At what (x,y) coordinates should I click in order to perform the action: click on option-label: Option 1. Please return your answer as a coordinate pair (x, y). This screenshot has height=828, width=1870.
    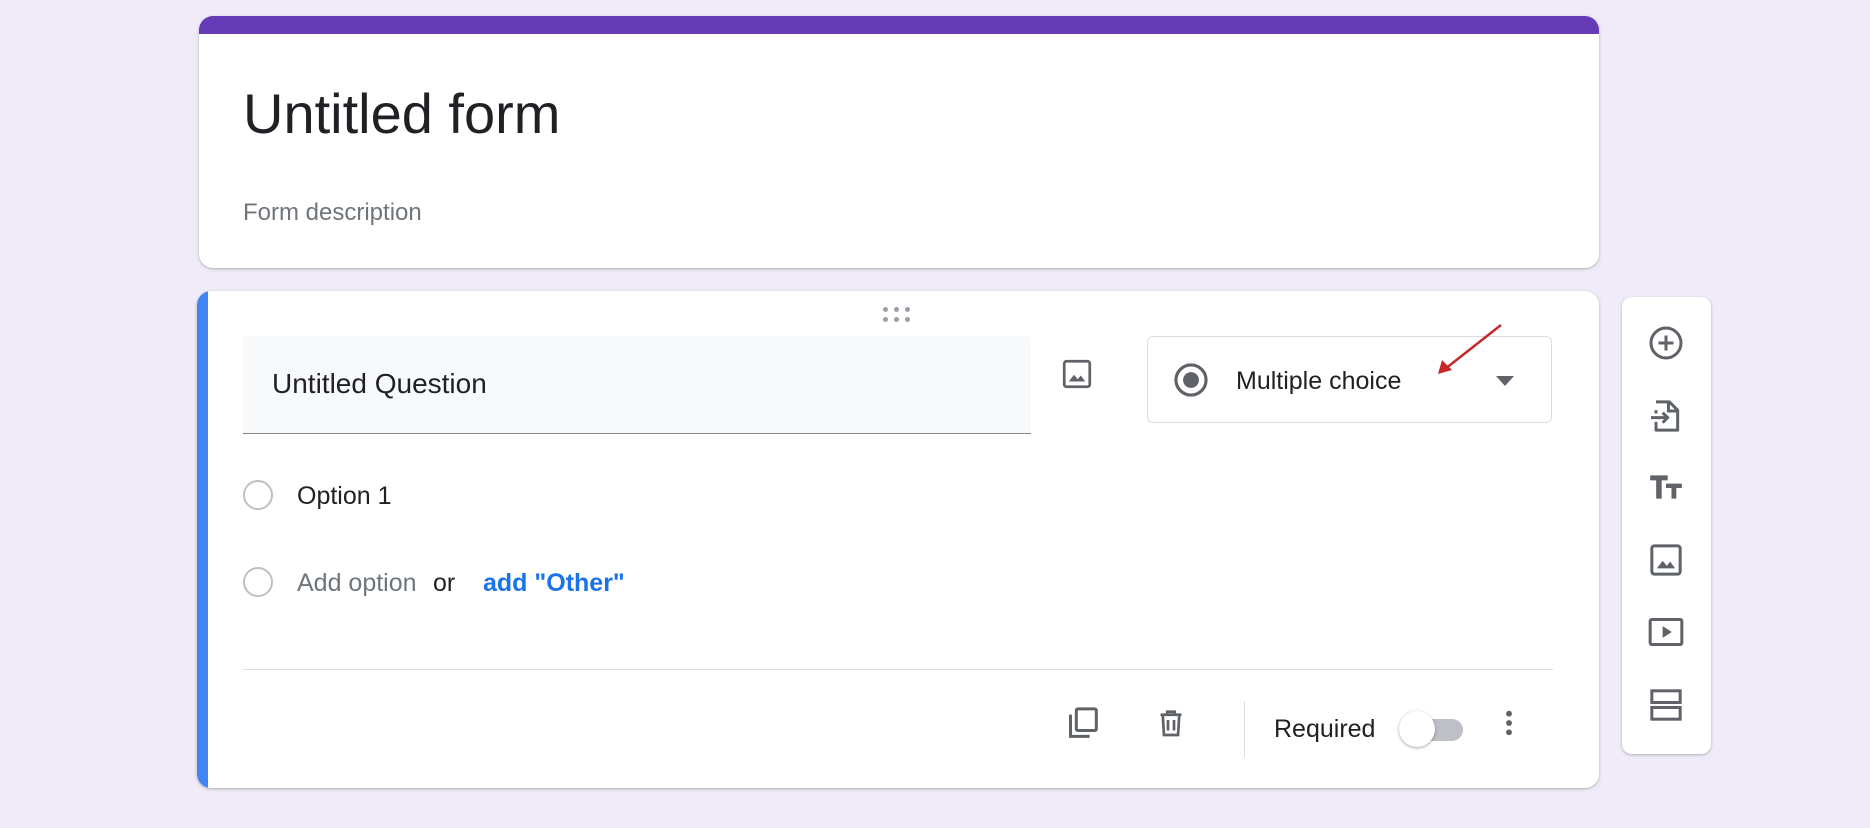
    Looking at the image, I should click on (344, 496).